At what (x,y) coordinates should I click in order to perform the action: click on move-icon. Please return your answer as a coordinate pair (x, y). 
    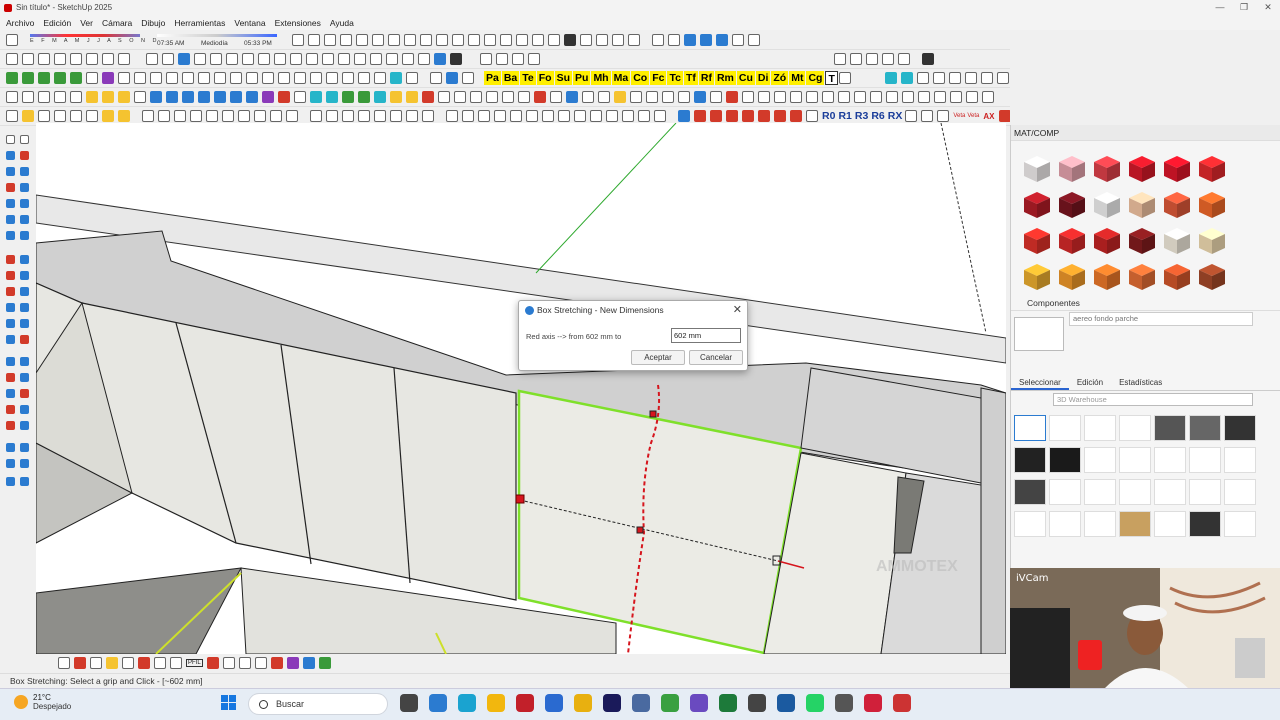
    Looking at the image, I should click on (506, 40).